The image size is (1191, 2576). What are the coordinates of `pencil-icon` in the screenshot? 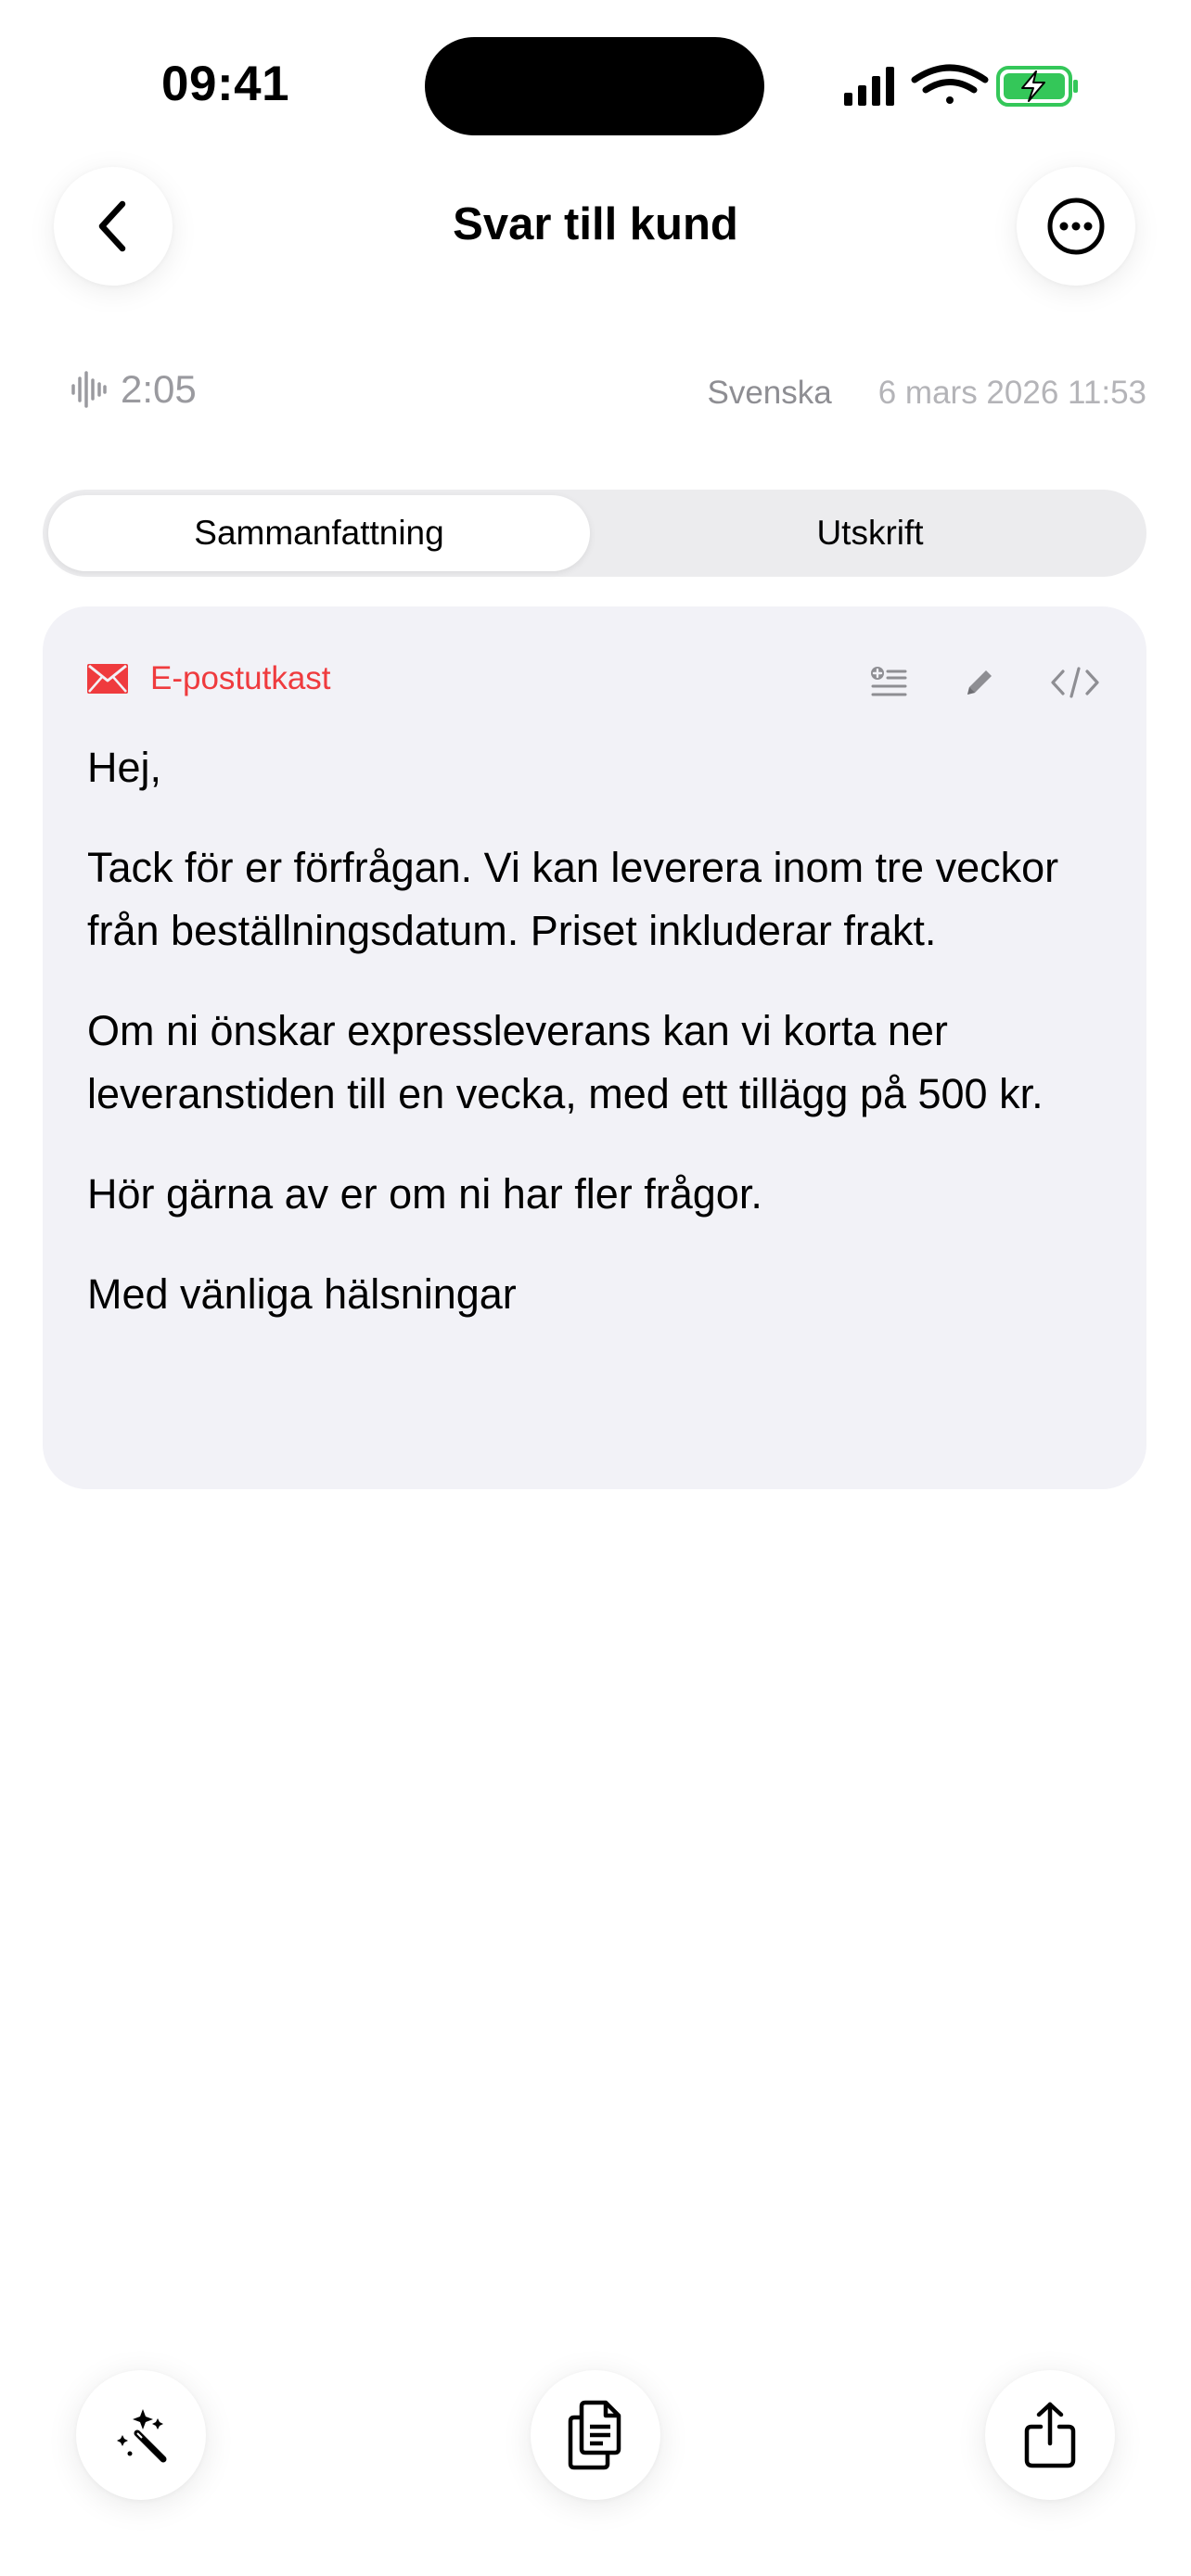 It's located at (980, 682).